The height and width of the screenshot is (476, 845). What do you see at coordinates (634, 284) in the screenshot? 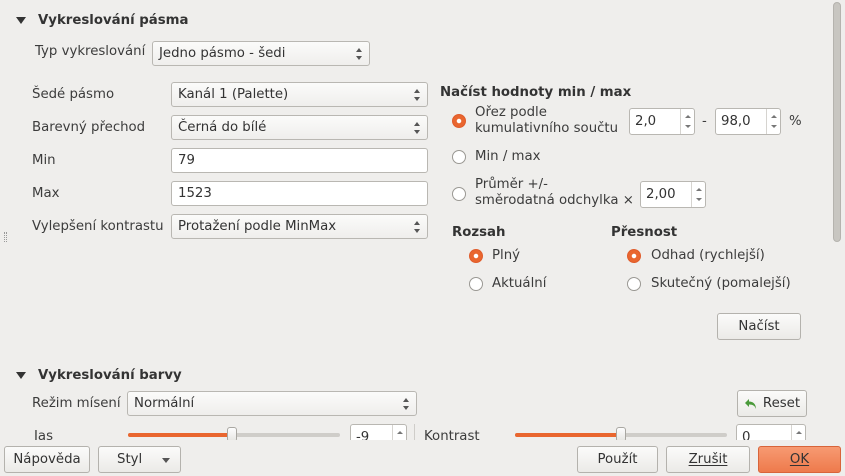
I see `accuracy-actual-radio` at bounding box center [634, 284].